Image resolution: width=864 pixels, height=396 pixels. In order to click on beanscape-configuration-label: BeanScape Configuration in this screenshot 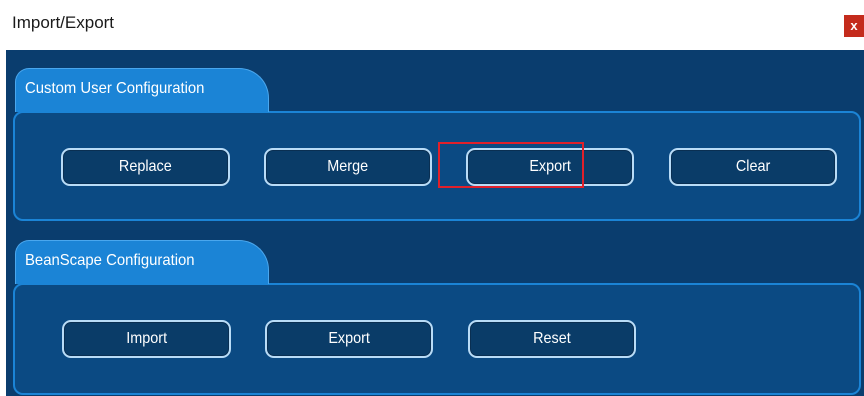, I will do `click(110, 260)`.